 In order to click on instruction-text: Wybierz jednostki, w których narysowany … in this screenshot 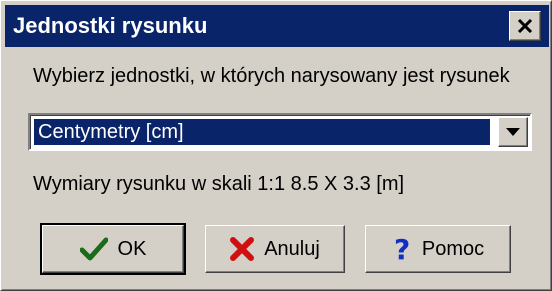, I will do `click(271, 76)`.